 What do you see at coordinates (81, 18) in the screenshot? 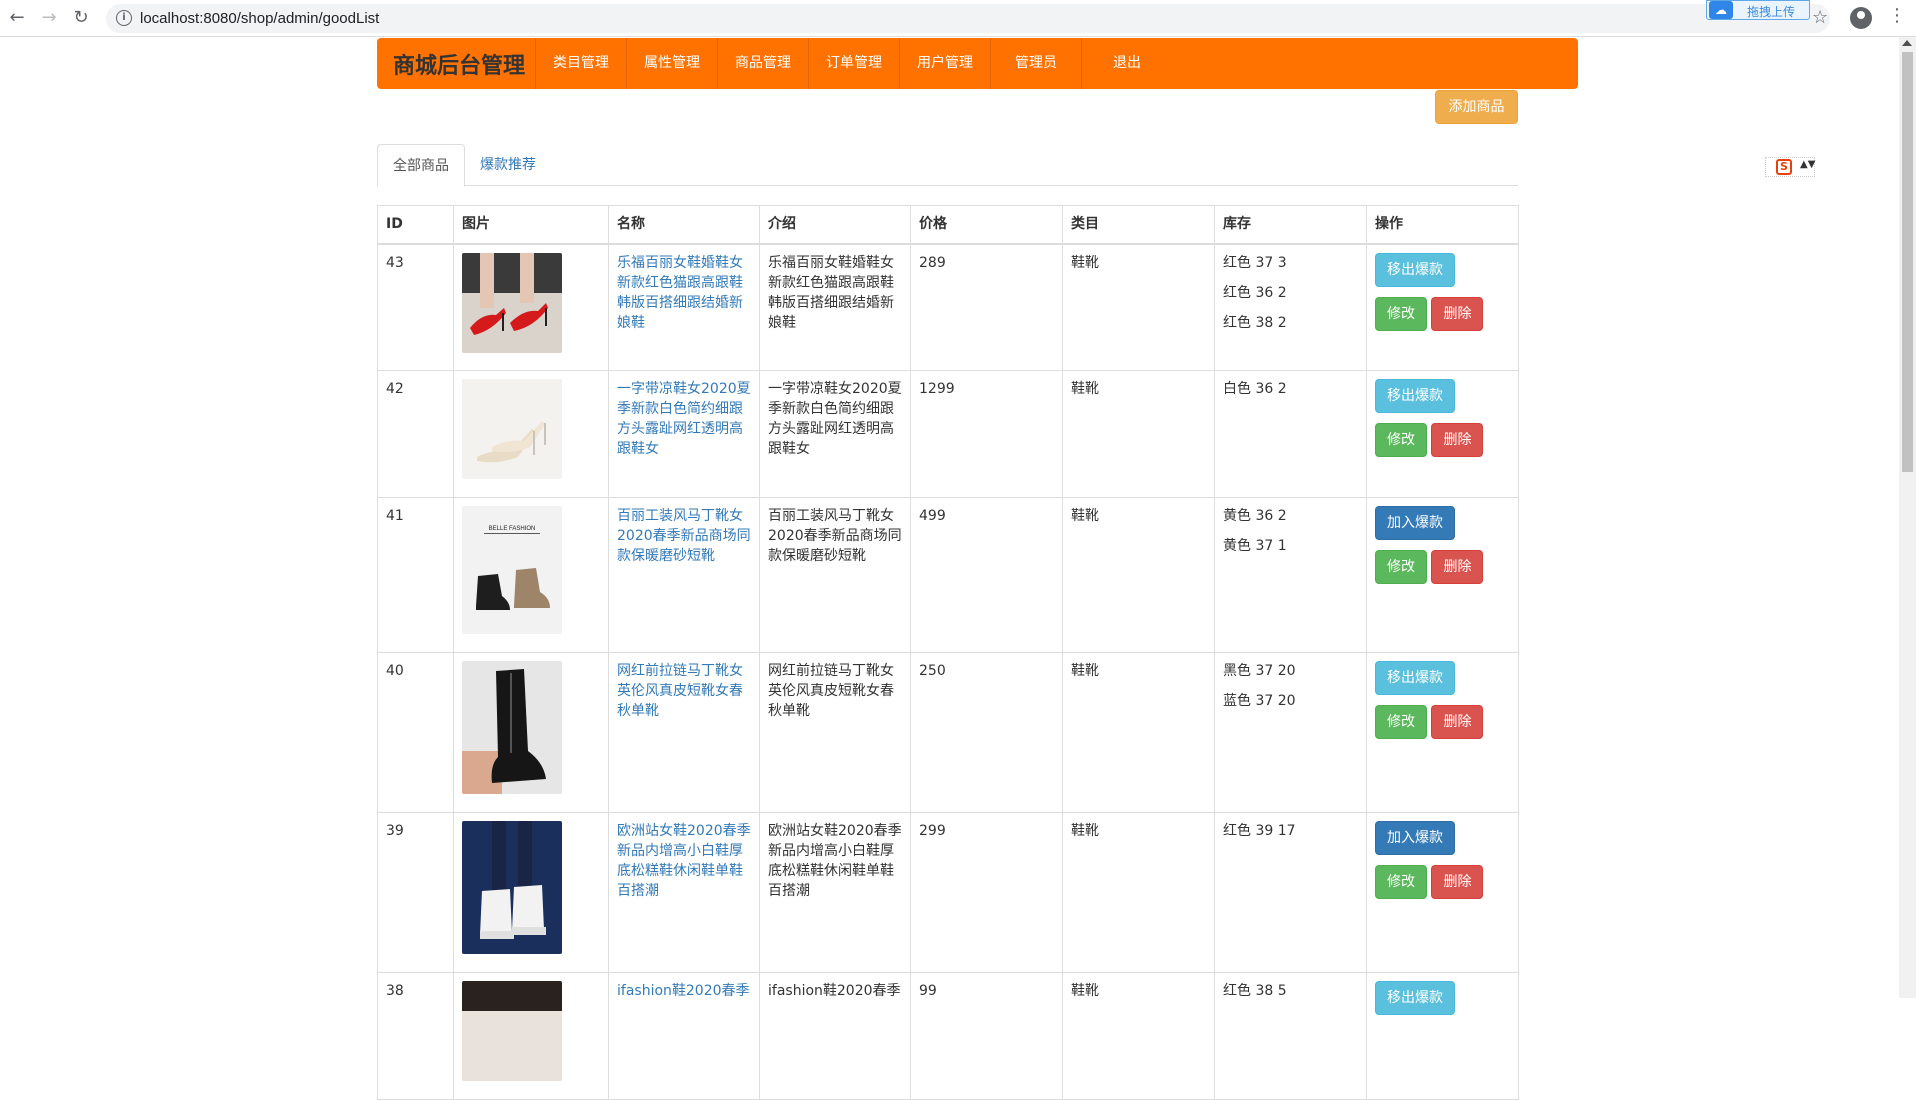
I see `reload-icon: ↻` at bounding box center [81, 18].